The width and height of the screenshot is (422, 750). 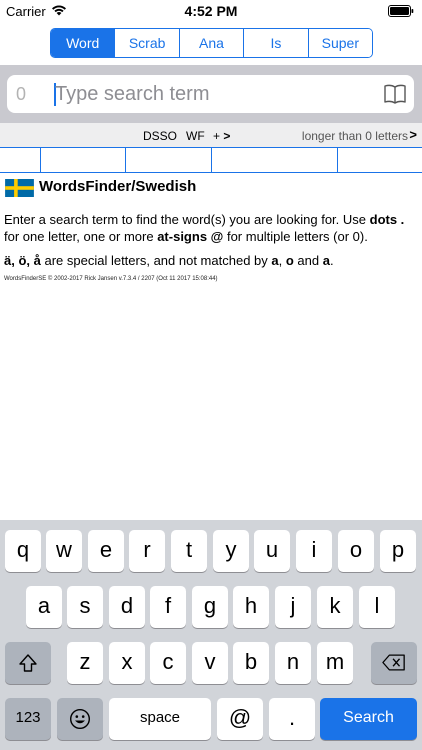 What do you see at coordinates (168, 607) in the screenshot?
I see `key-f: f` at bounding box center [168, 607].